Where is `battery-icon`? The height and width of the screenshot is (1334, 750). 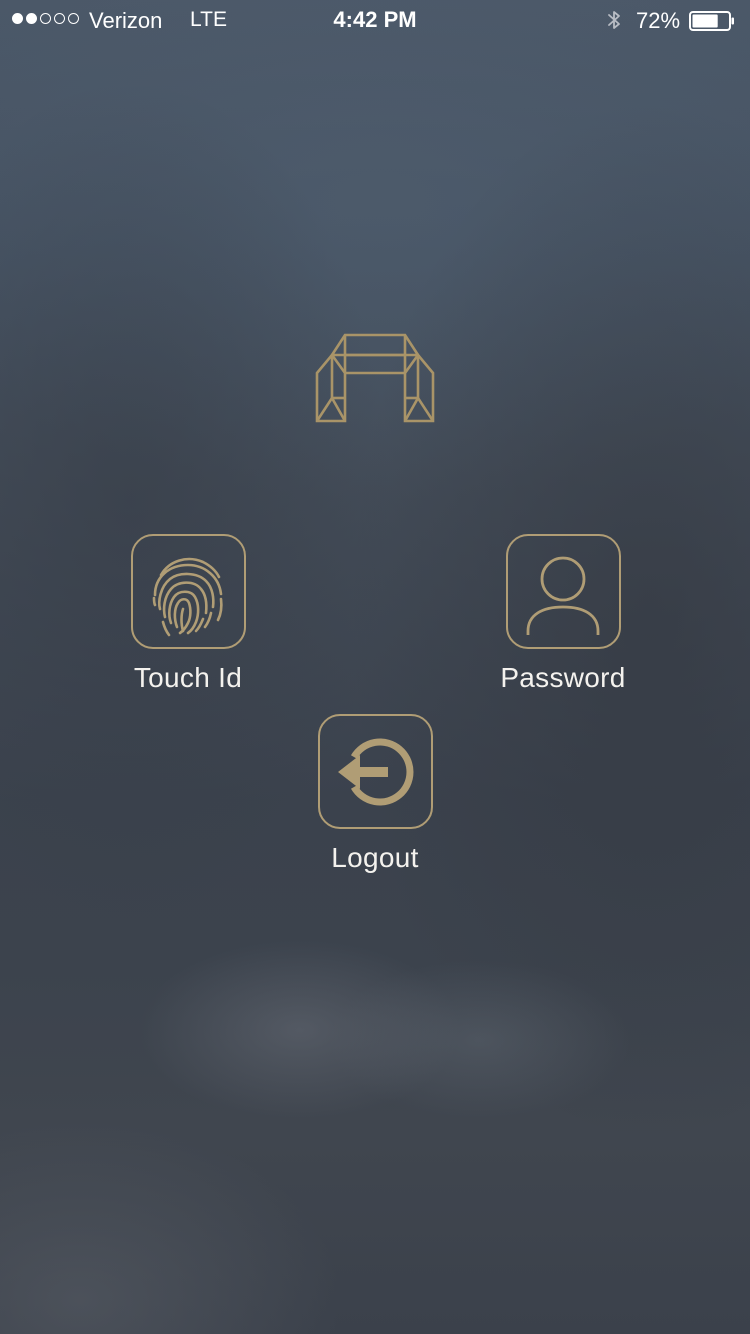
battery-icon is located at coordinates (711, 21).